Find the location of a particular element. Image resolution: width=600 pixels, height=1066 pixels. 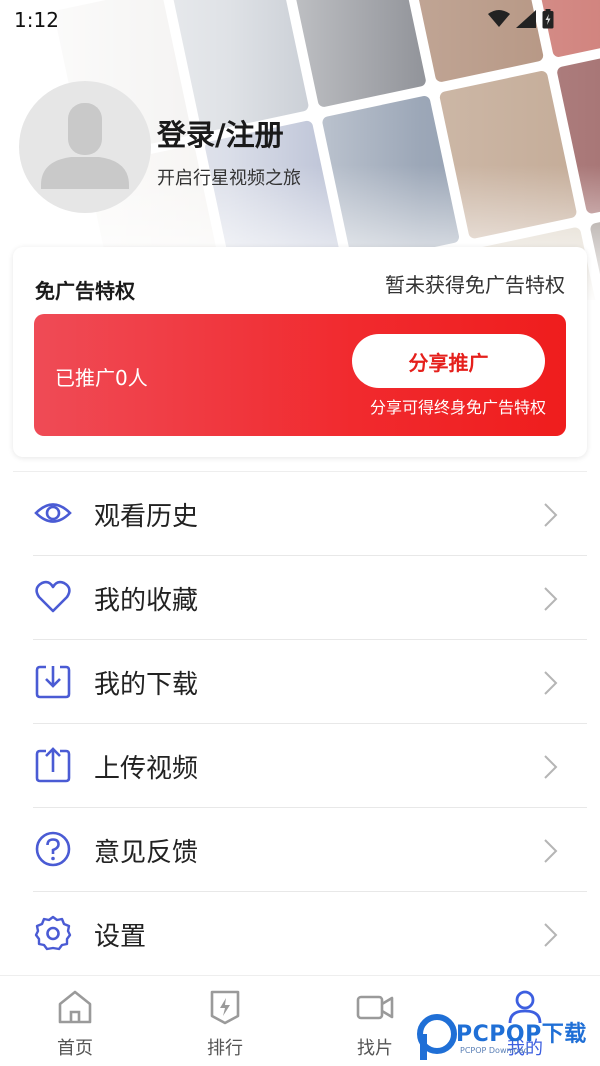

signal-icon is located at coordinates (526, 19).